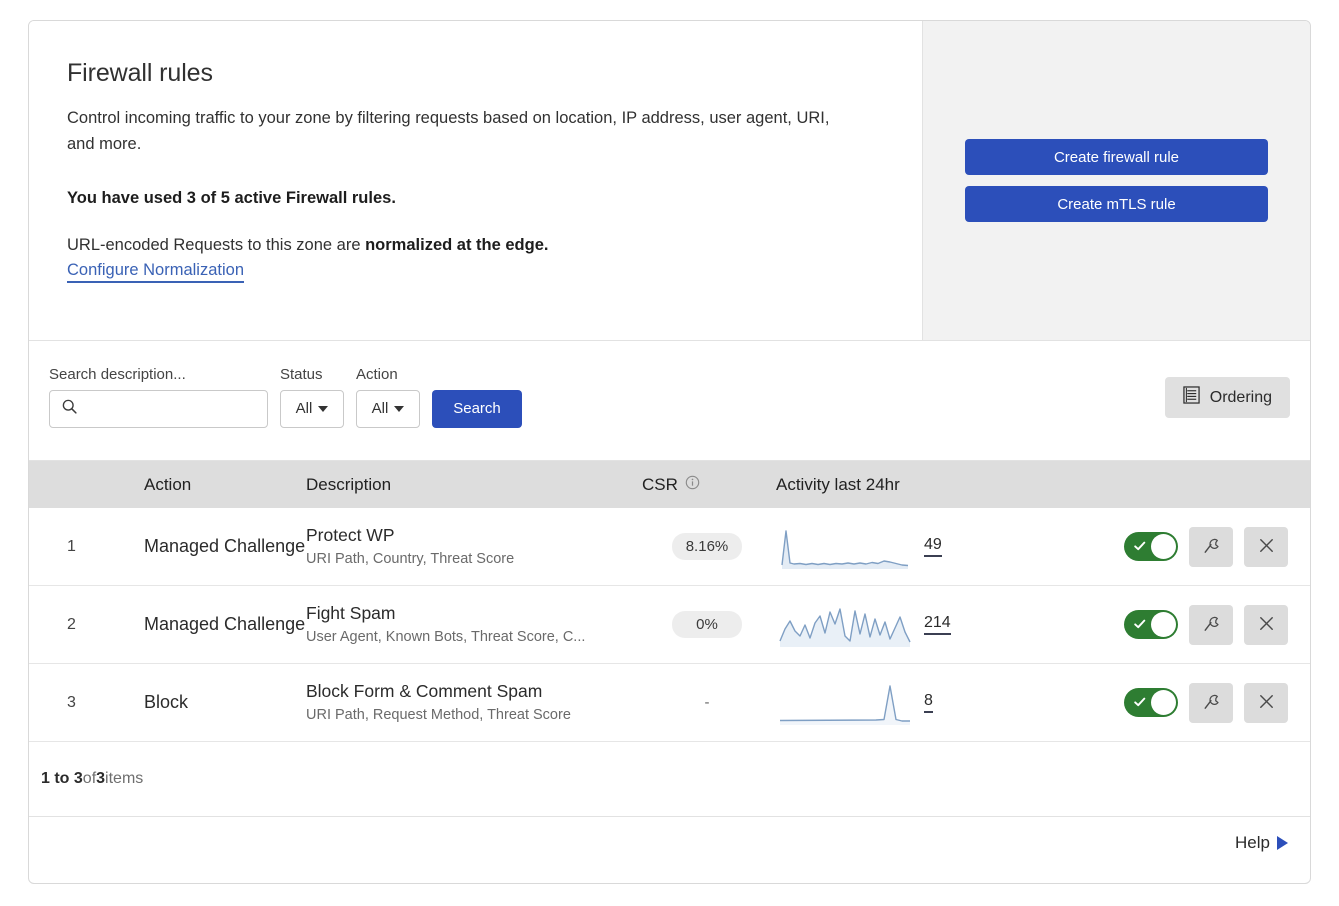 The height and width of the screenshot is (906, 1339). I want to click on action-filter-label: Action, so click(377, 374).